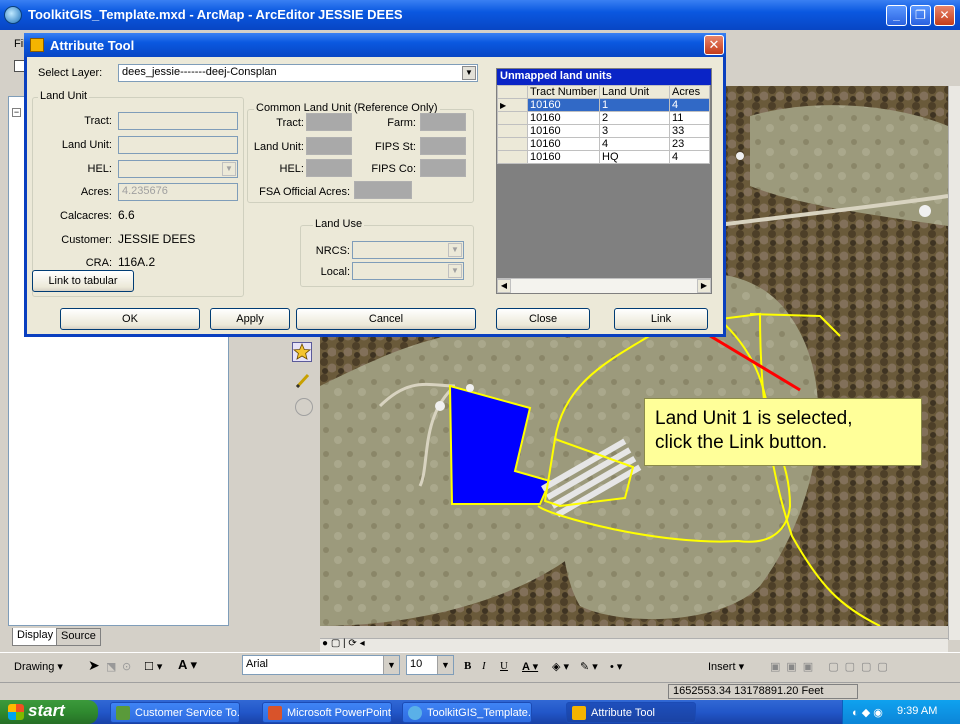  I want to click on pencil-icon, so click(303, 381).